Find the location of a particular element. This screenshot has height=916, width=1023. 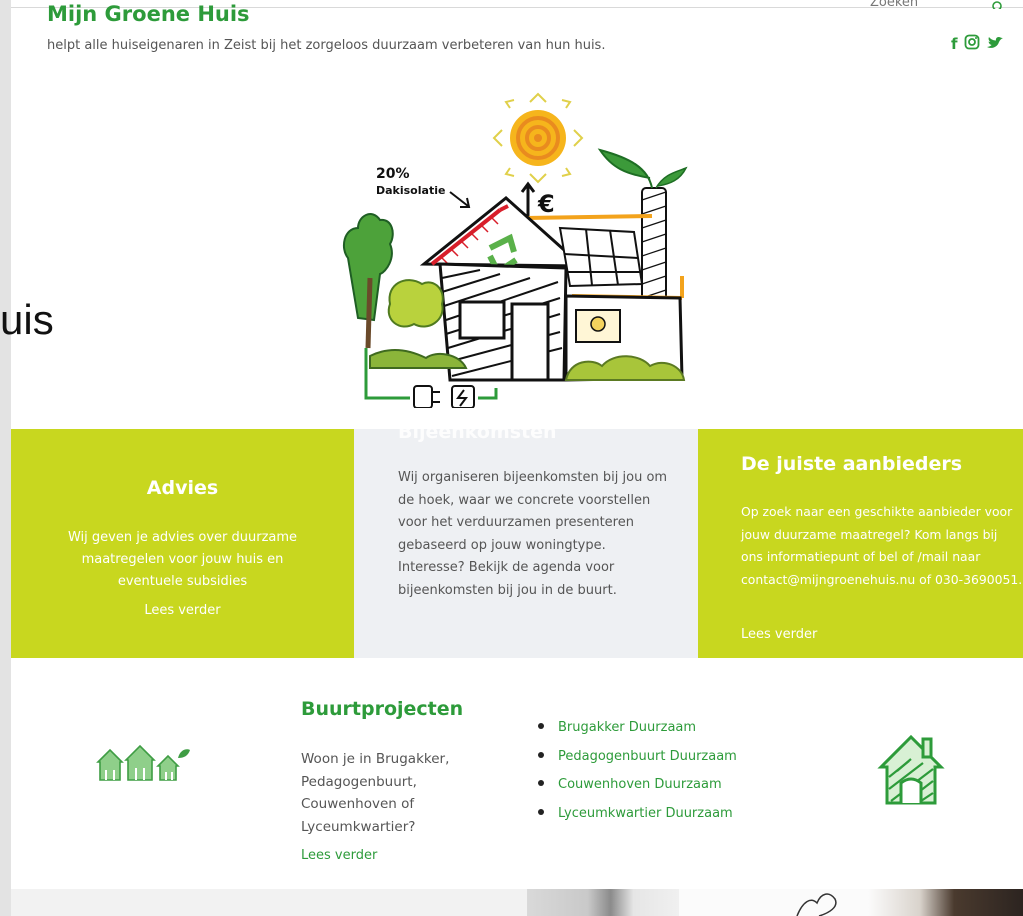

list-item: Brugakker Duurzaam is located at coordinates (637, 729).